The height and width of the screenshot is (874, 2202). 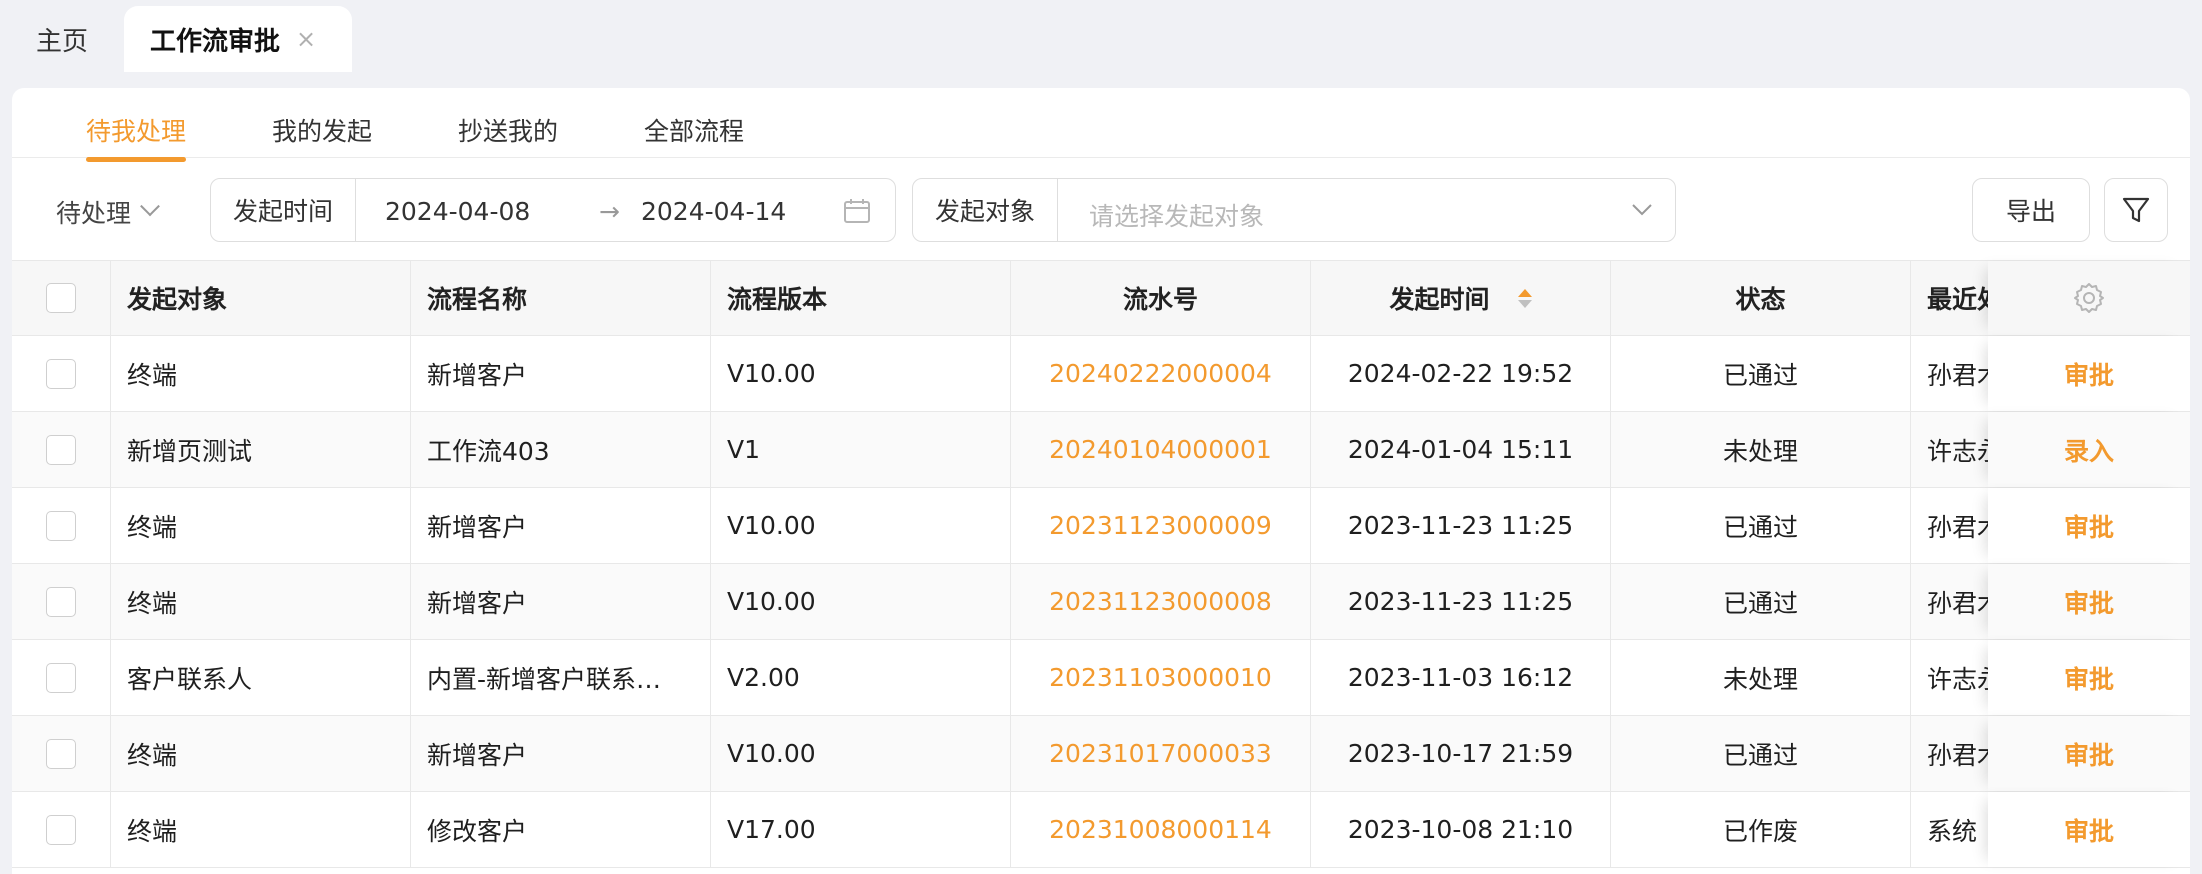 I want to click on export-button-label: 导出, so click(x=2030, y=211).